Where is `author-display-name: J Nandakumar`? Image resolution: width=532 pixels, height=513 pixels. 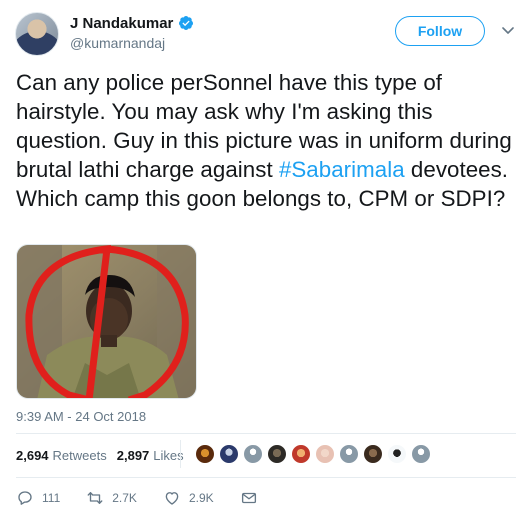 author-display-name: J Nandakumar is located at coordinates (121, 23).